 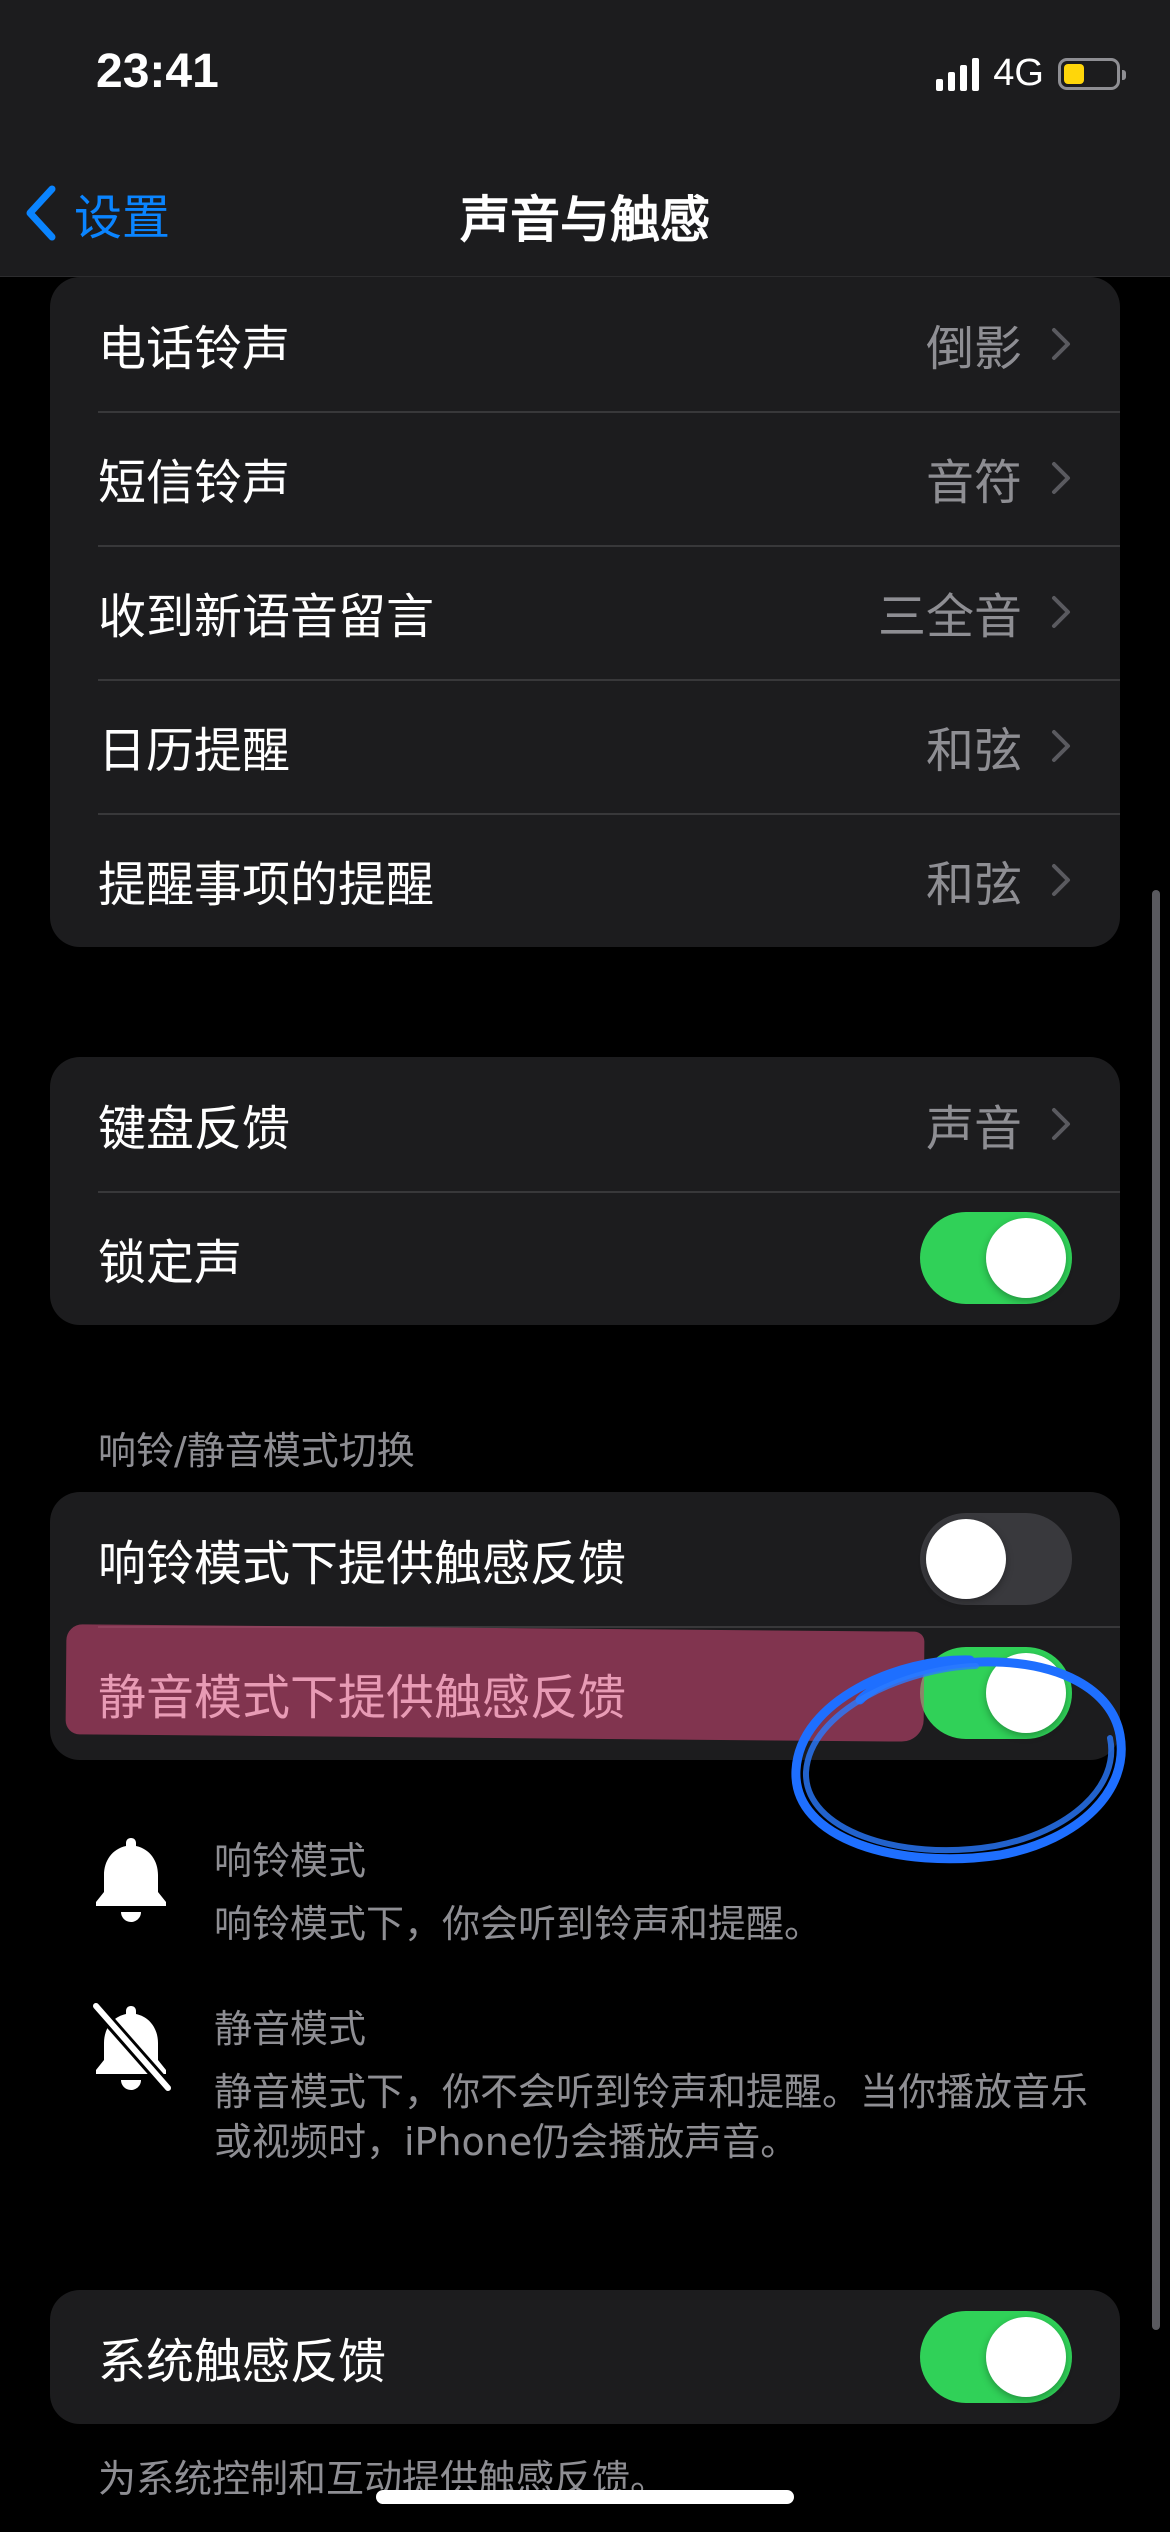 What do you see at coordinates (194, 349) in the screenshot?
I see `row-label: 电话铃声` at bounding box center [194, 349].